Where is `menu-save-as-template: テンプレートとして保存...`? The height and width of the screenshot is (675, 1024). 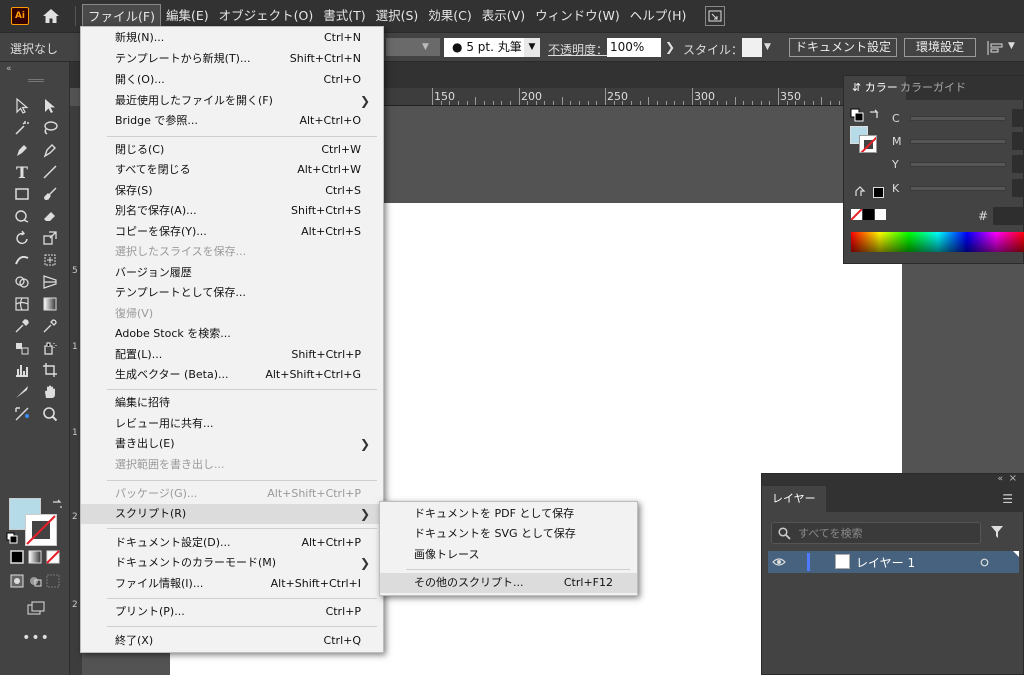 menu-save-as-template: テンプレートとして保存... is located at coordinates (232, 293).